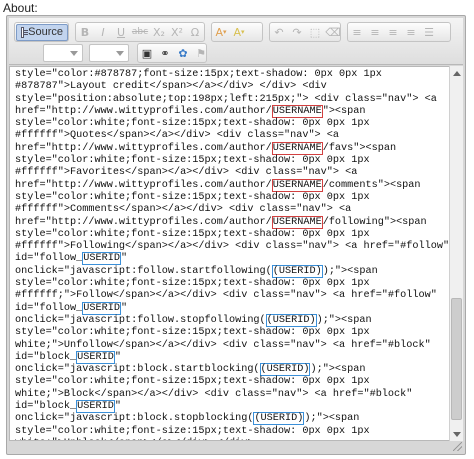  What do you see at coordinates (165, 53) in the screenshot?
I see `link-icon: ⚭` at bounding box center [165, 53].